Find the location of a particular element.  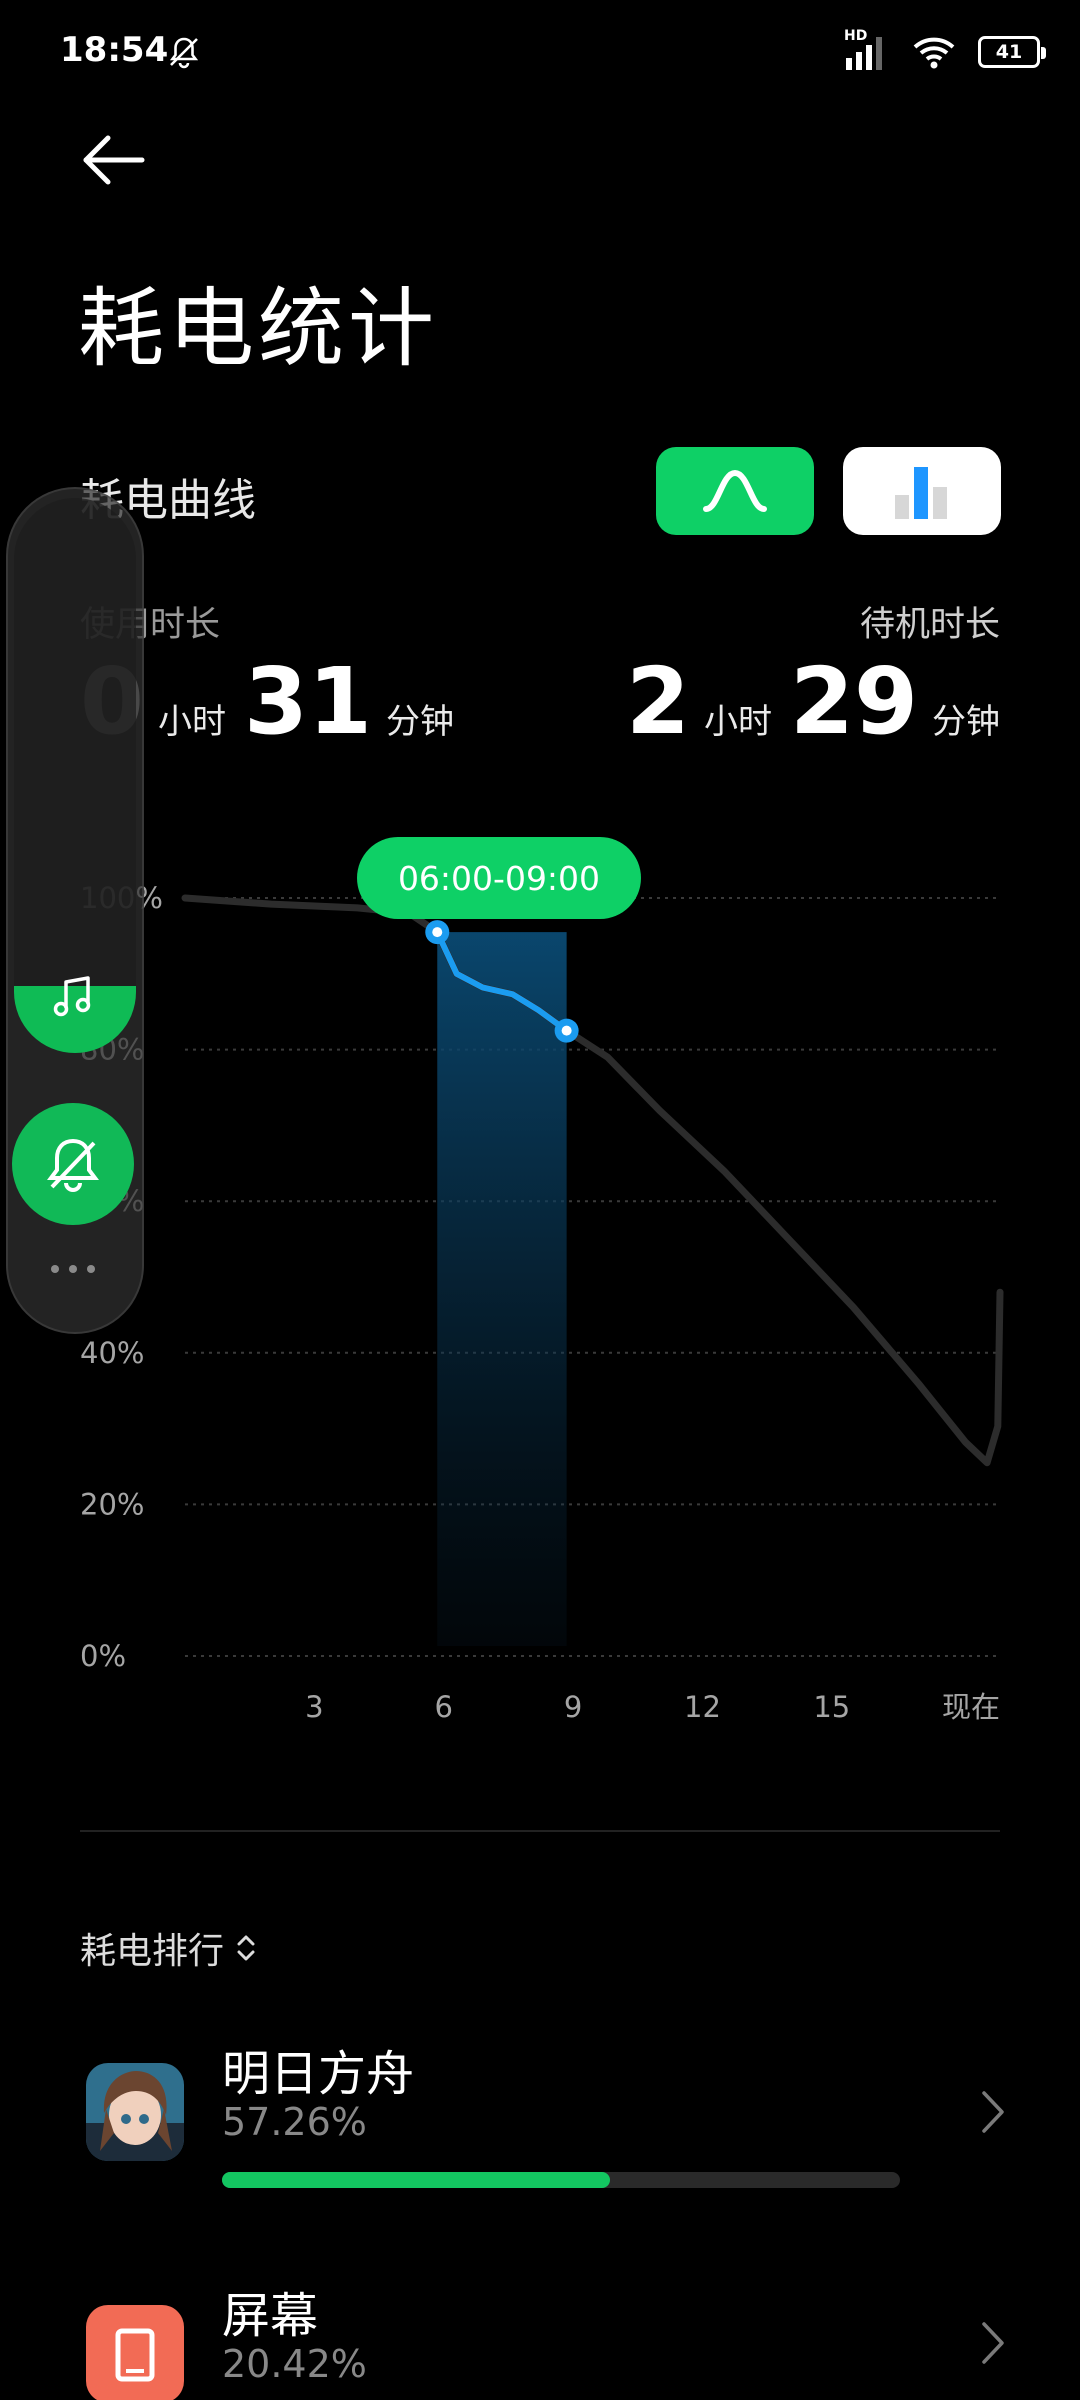

curve-icon is located at coordinates (735, 490).